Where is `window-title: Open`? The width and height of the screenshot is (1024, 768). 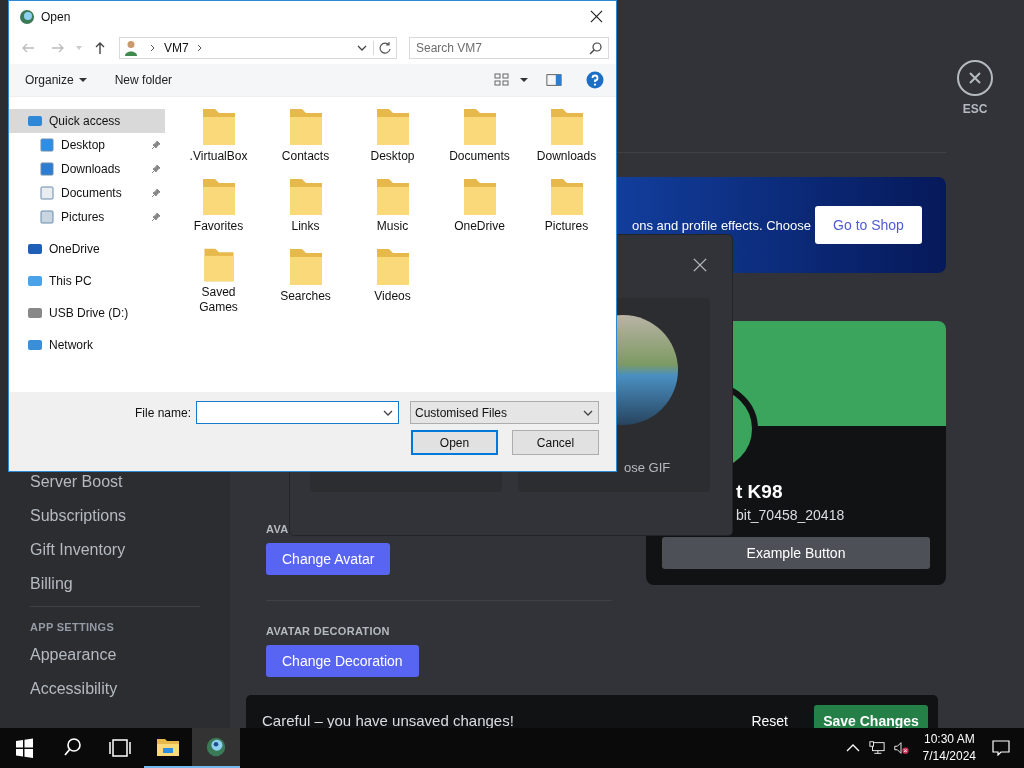
window-title: Open is located at coordinates (56, 16).